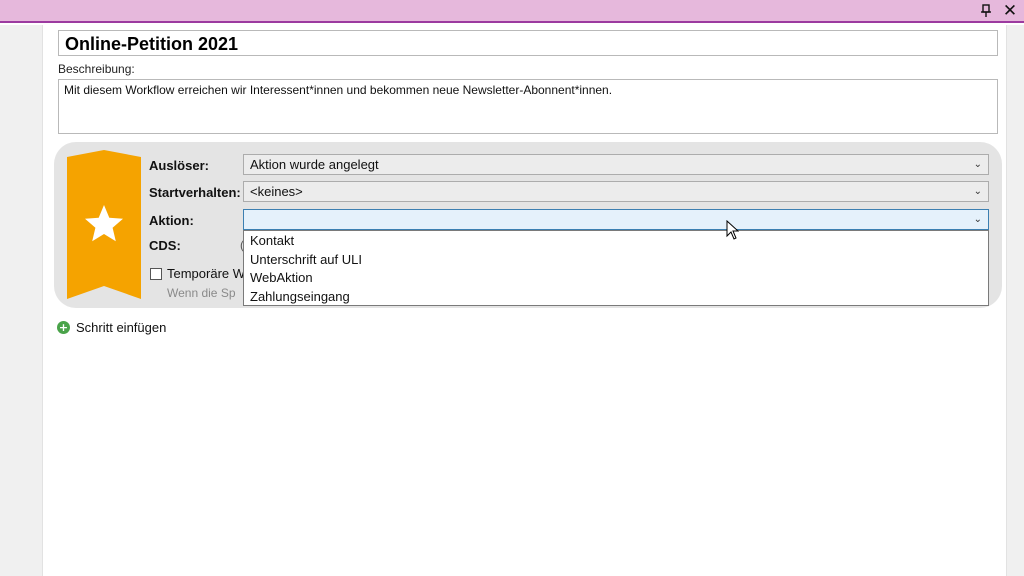 This screenshot has width=1024, height=576. Describe the element at coordinates (104, 224) in the screenshot. I see `star-ribbon-icon` at that location.